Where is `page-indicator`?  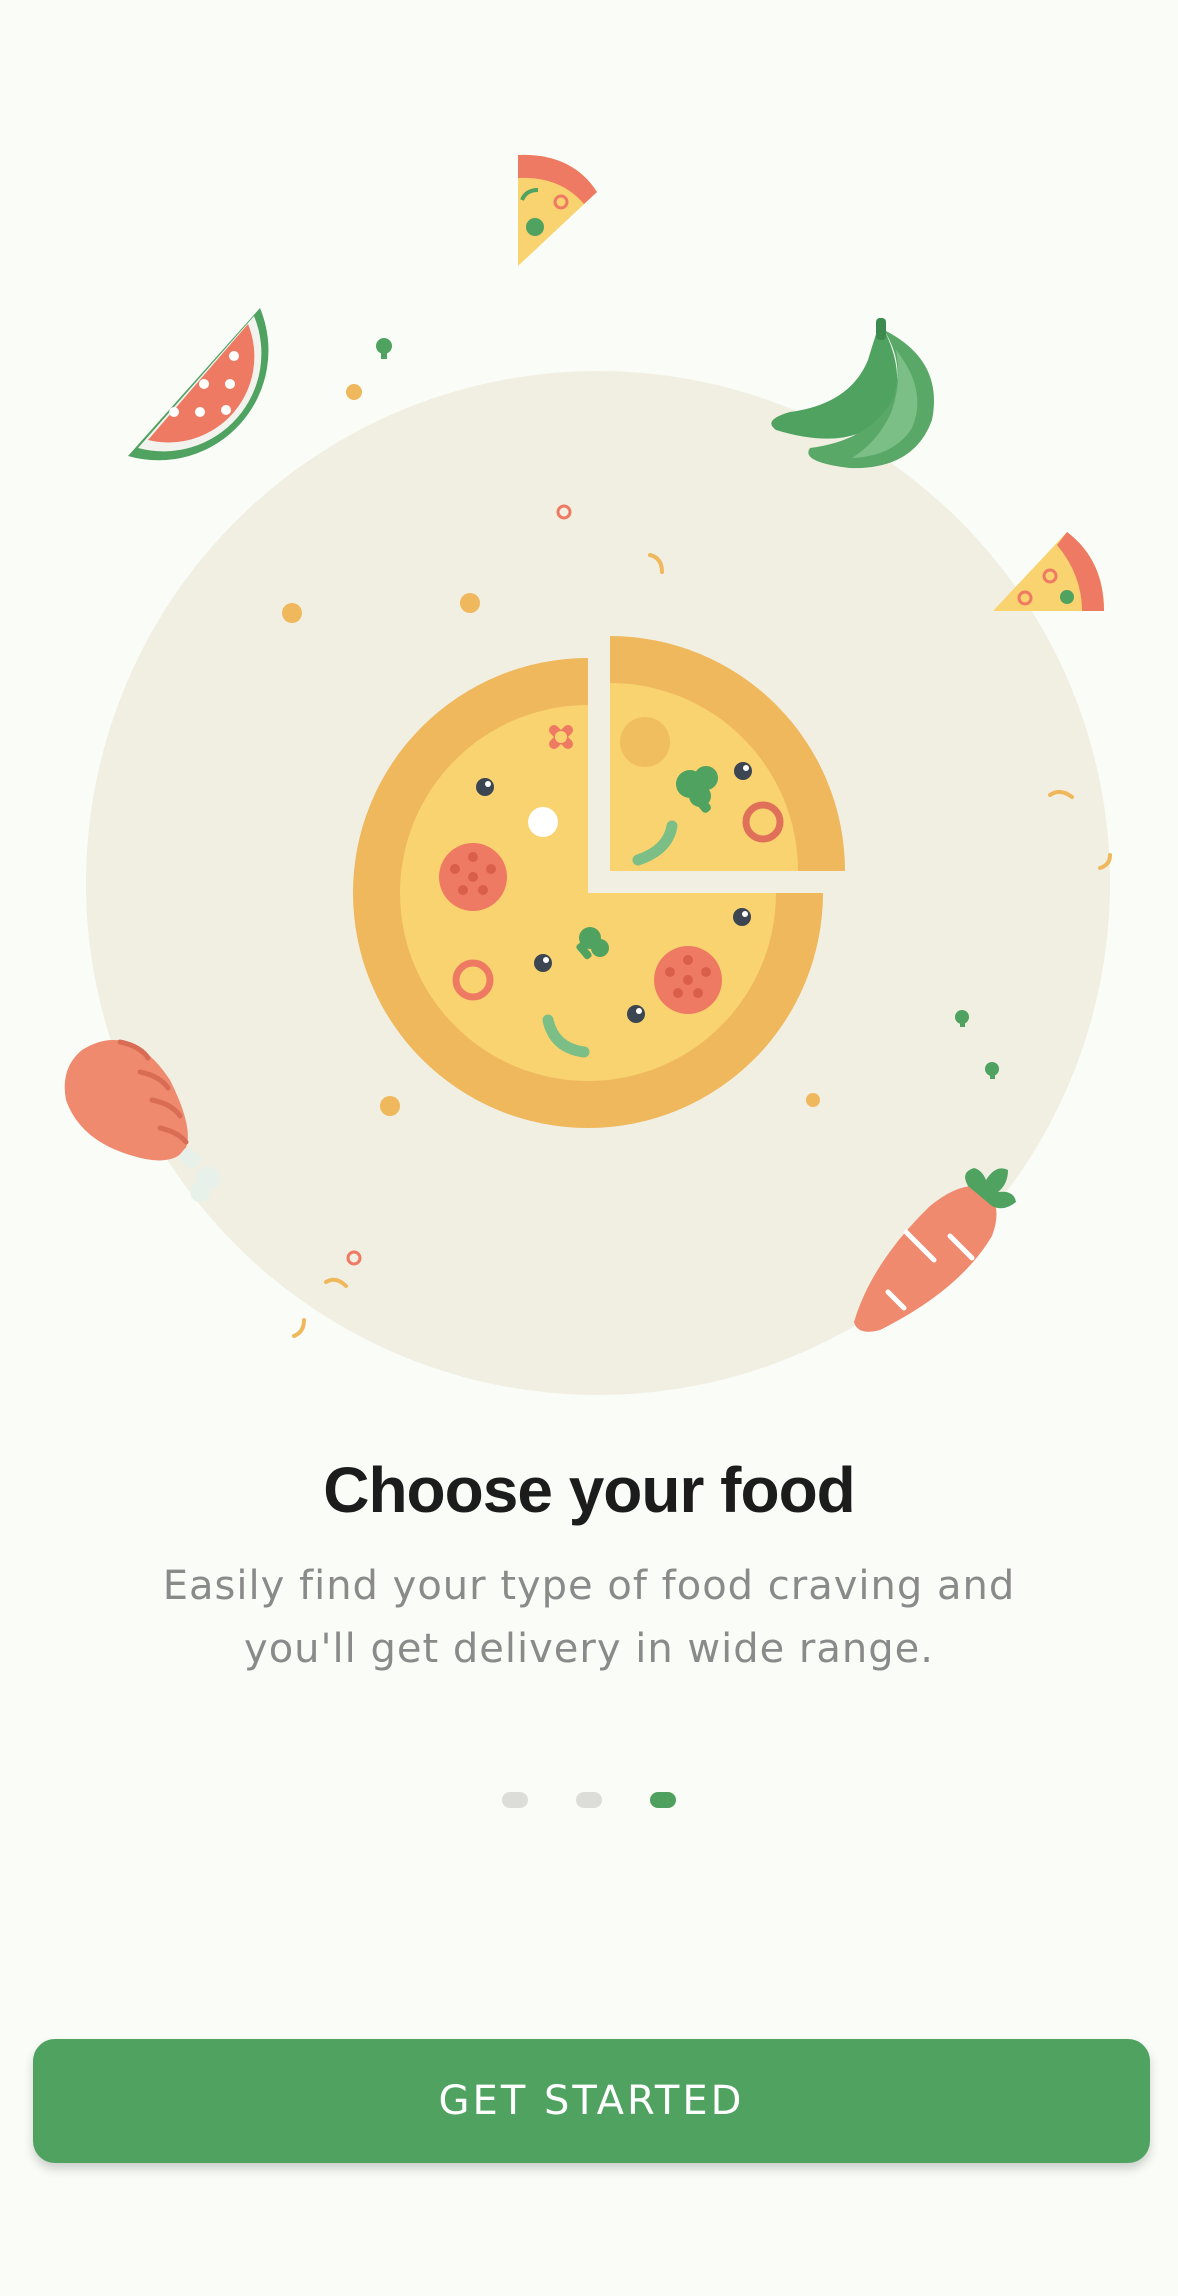
page-indicator is located at coordinates (589, 1800).